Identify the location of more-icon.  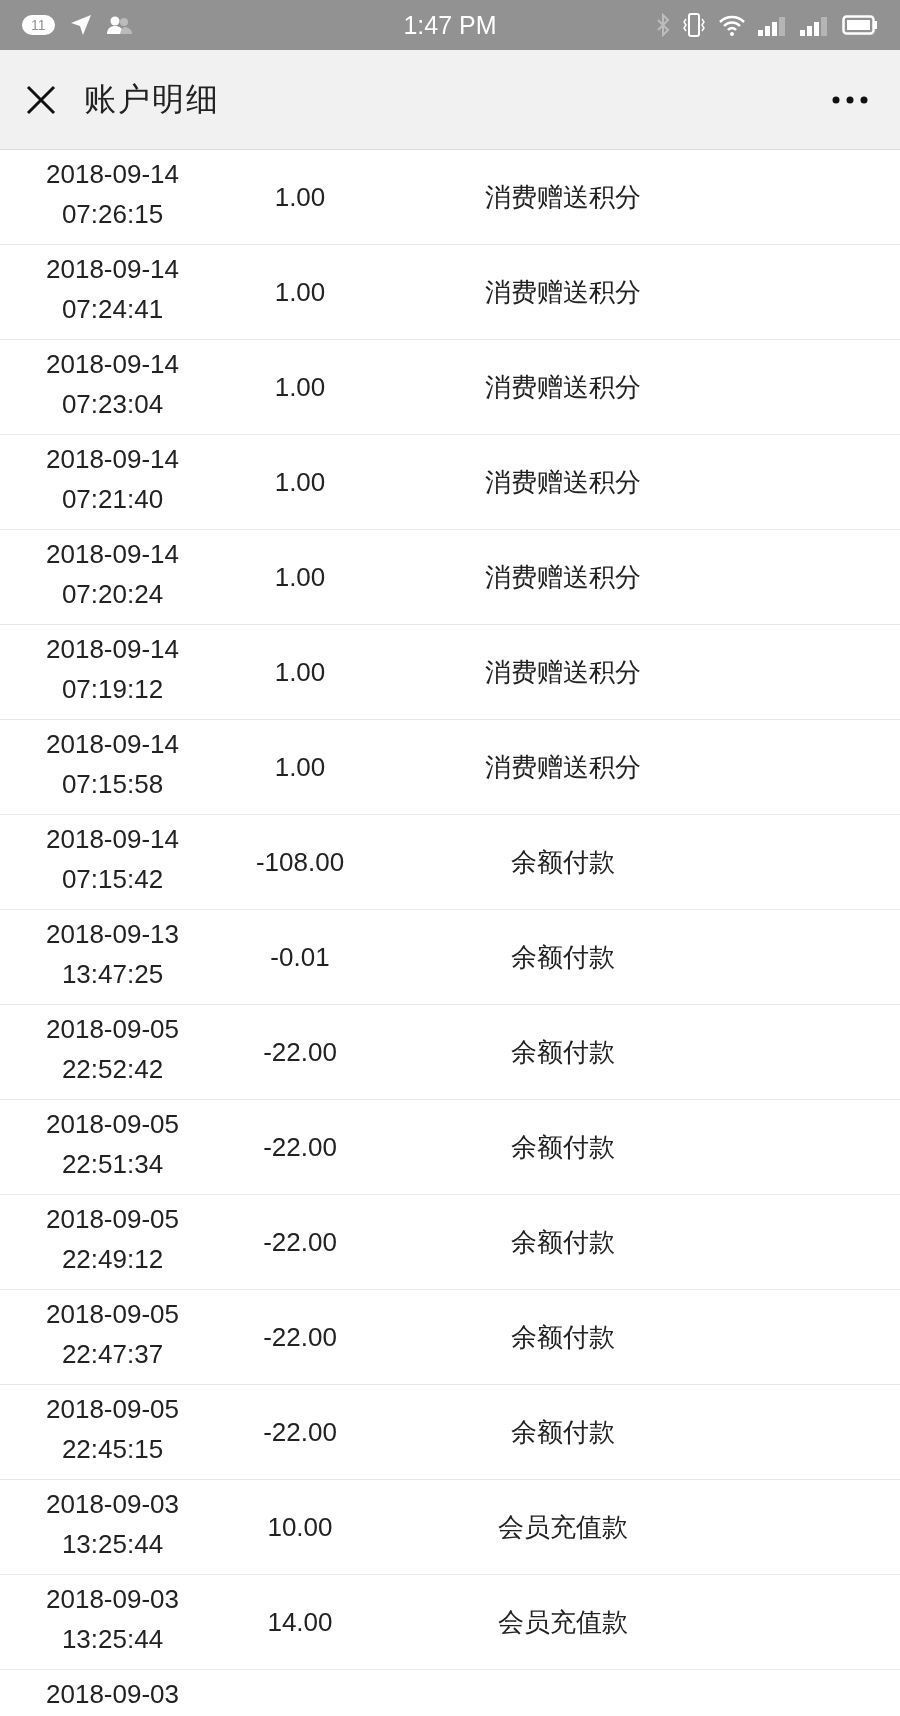
(850, 99).